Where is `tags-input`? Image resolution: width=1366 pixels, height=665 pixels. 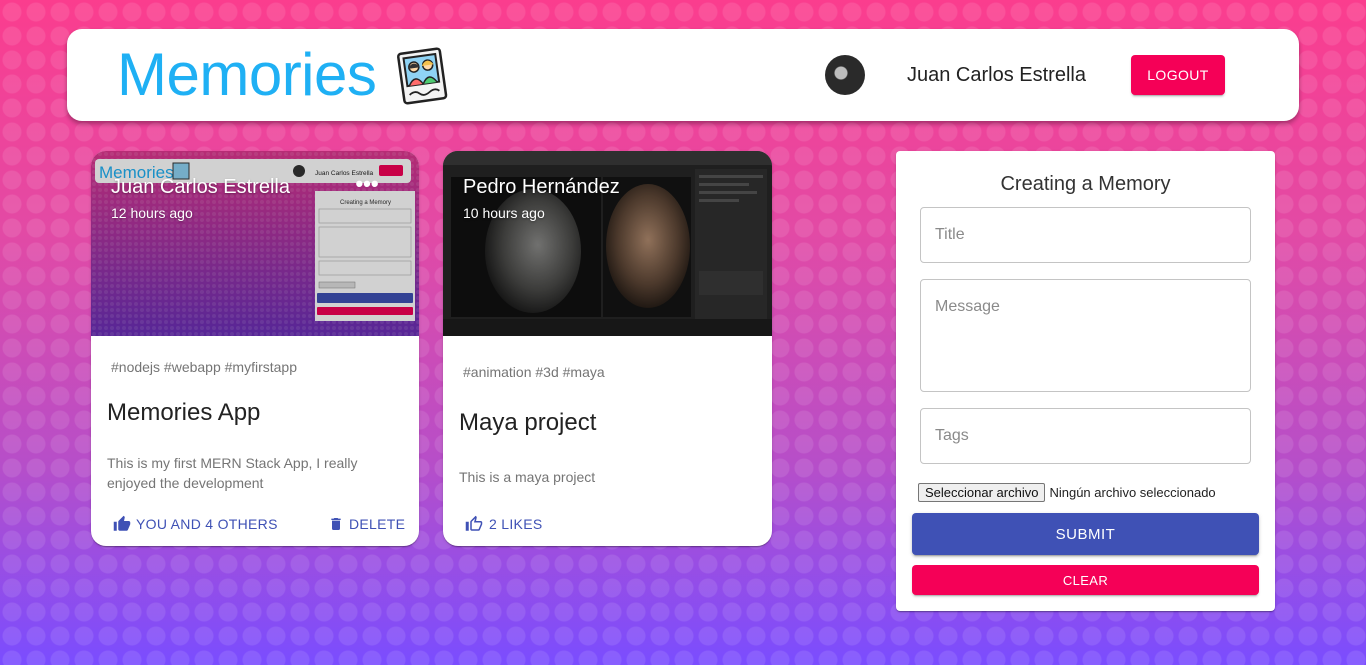 tags-input is located at coordinates (1085, 436).